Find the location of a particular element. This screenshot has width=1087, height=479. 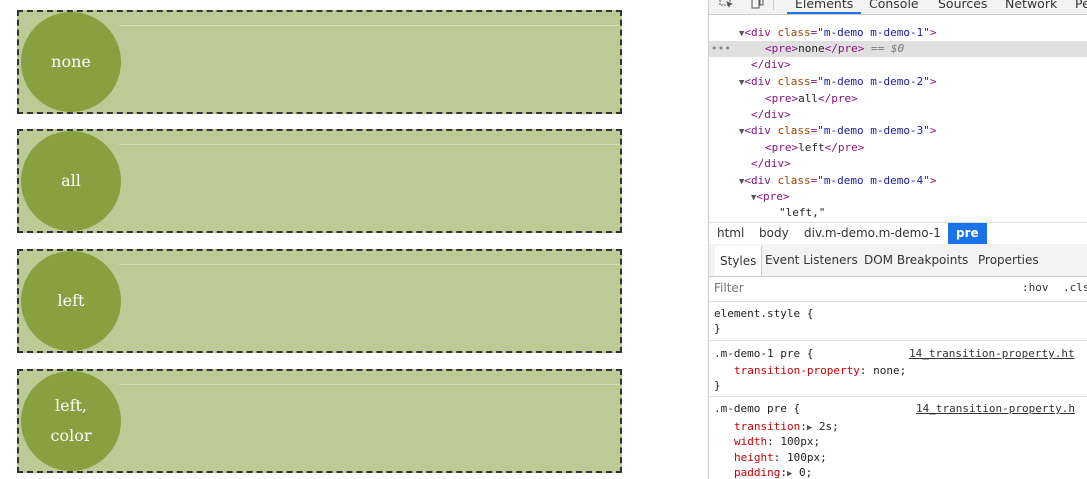

demo-box-1: none is located at coordinates (319, 62).